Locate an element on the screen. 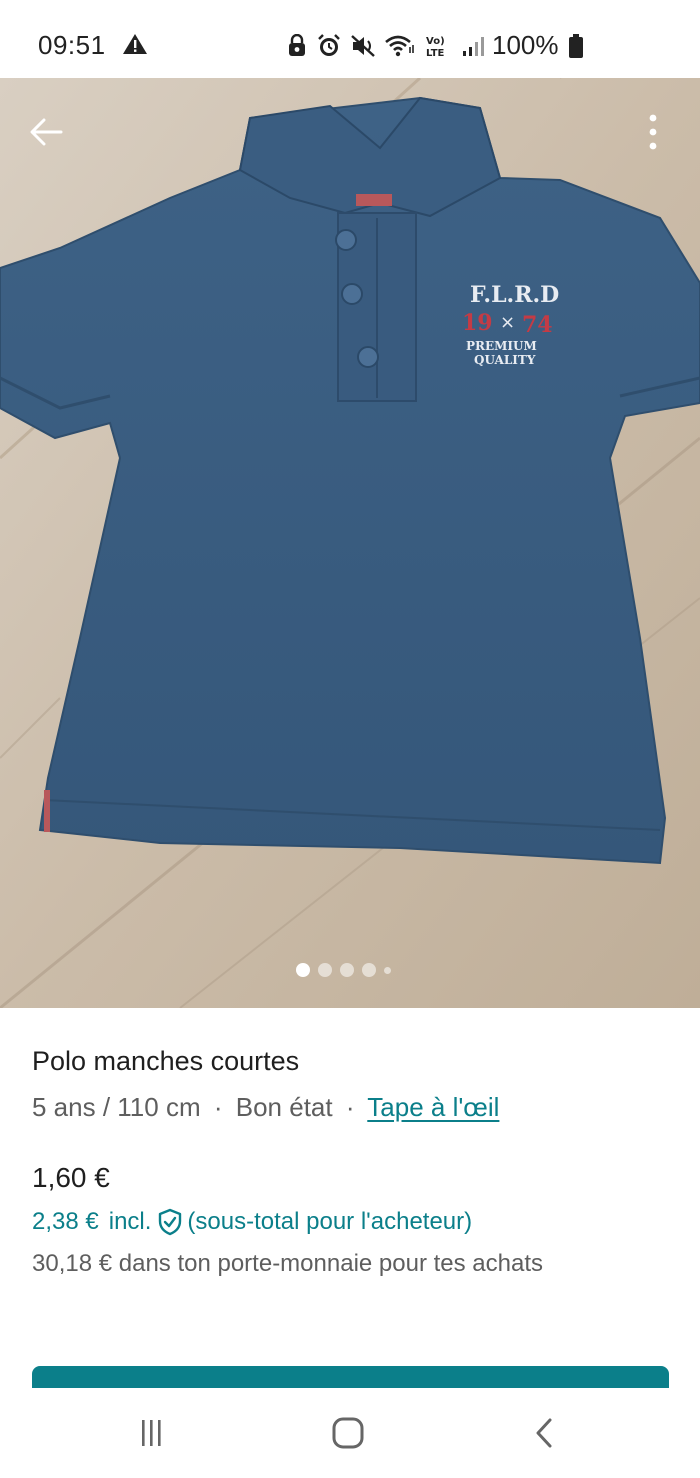 Image resolution: width=700 pixels, height=1478 pixels. total-price: 2,38 € is located at coordinates (65, 1221).